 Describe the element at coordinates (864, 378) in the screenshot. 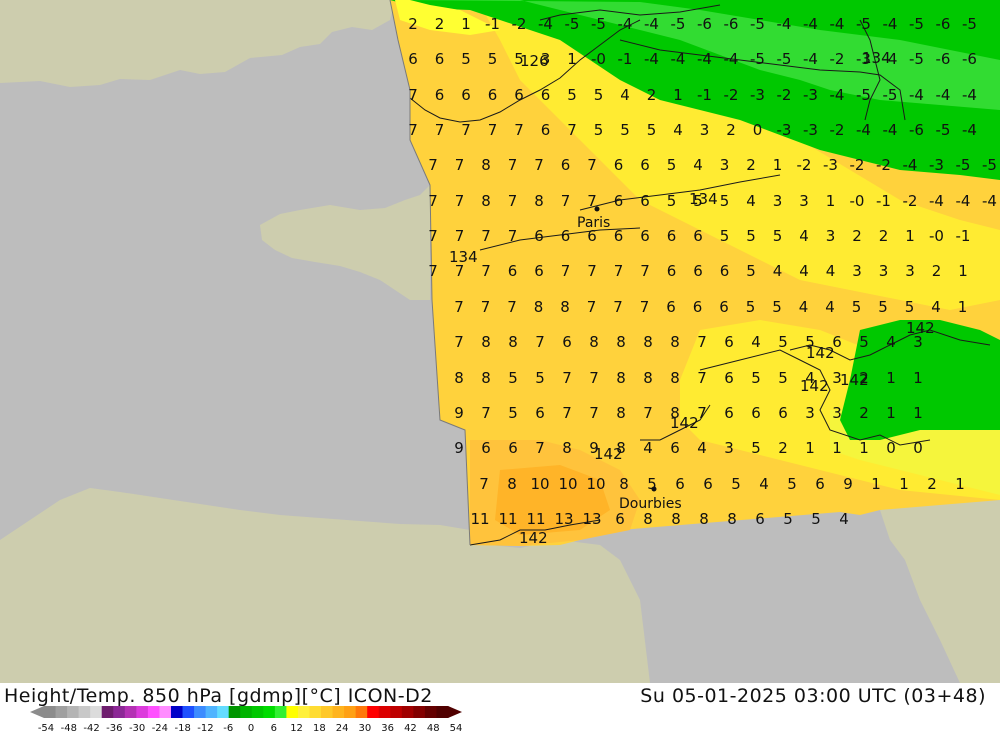

I see `grid-value: 2` at that location.